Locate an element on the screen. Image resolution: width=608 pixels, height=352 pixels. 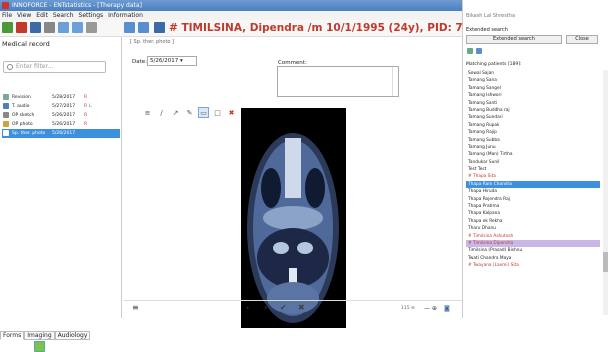
scrollbar is located at coordinates (395, 81).